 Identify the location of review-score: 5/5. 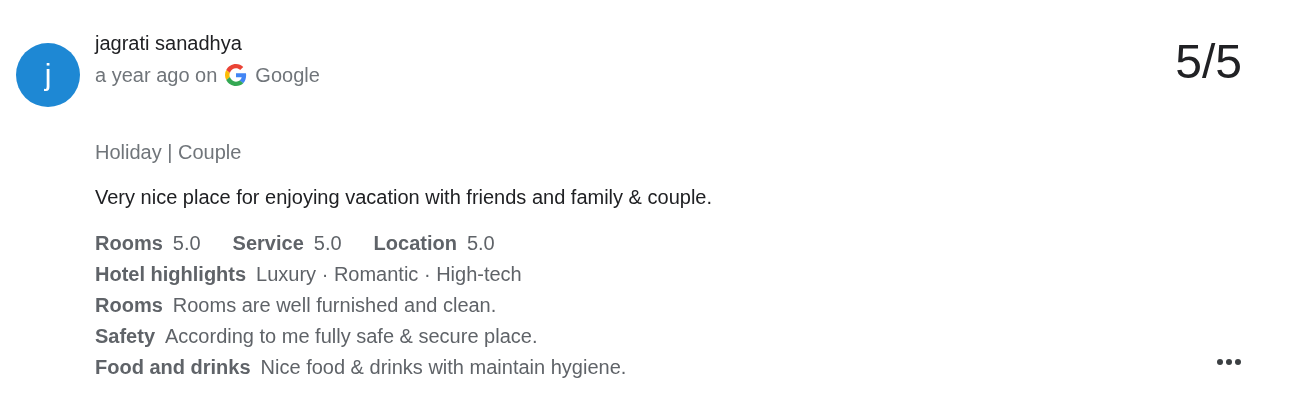
(1208, 62).